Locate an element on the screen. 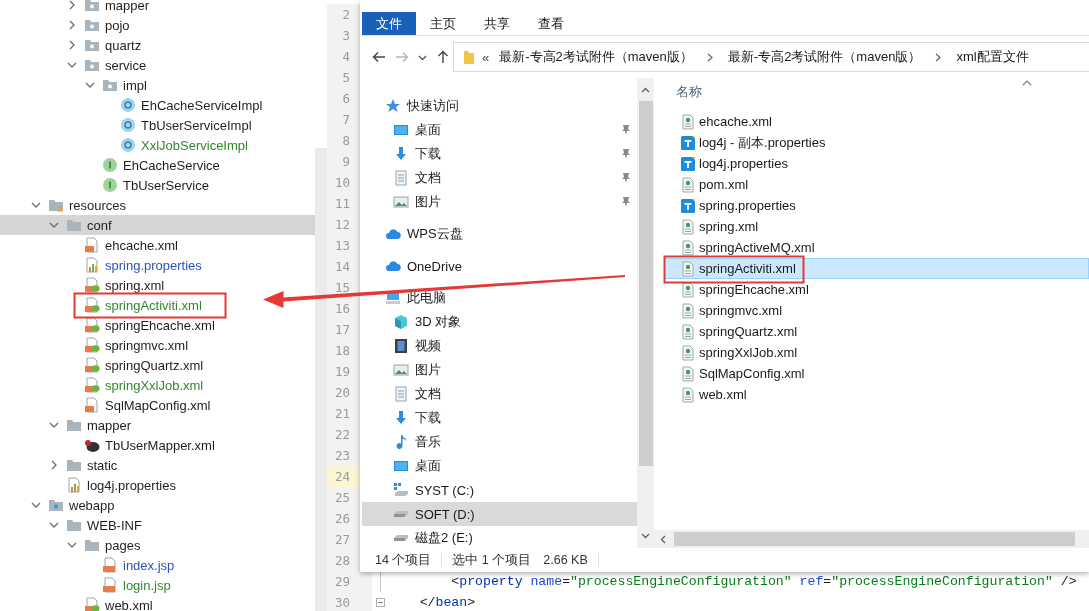  file-row: ehcache.xml is located at coordinates (876, 121).